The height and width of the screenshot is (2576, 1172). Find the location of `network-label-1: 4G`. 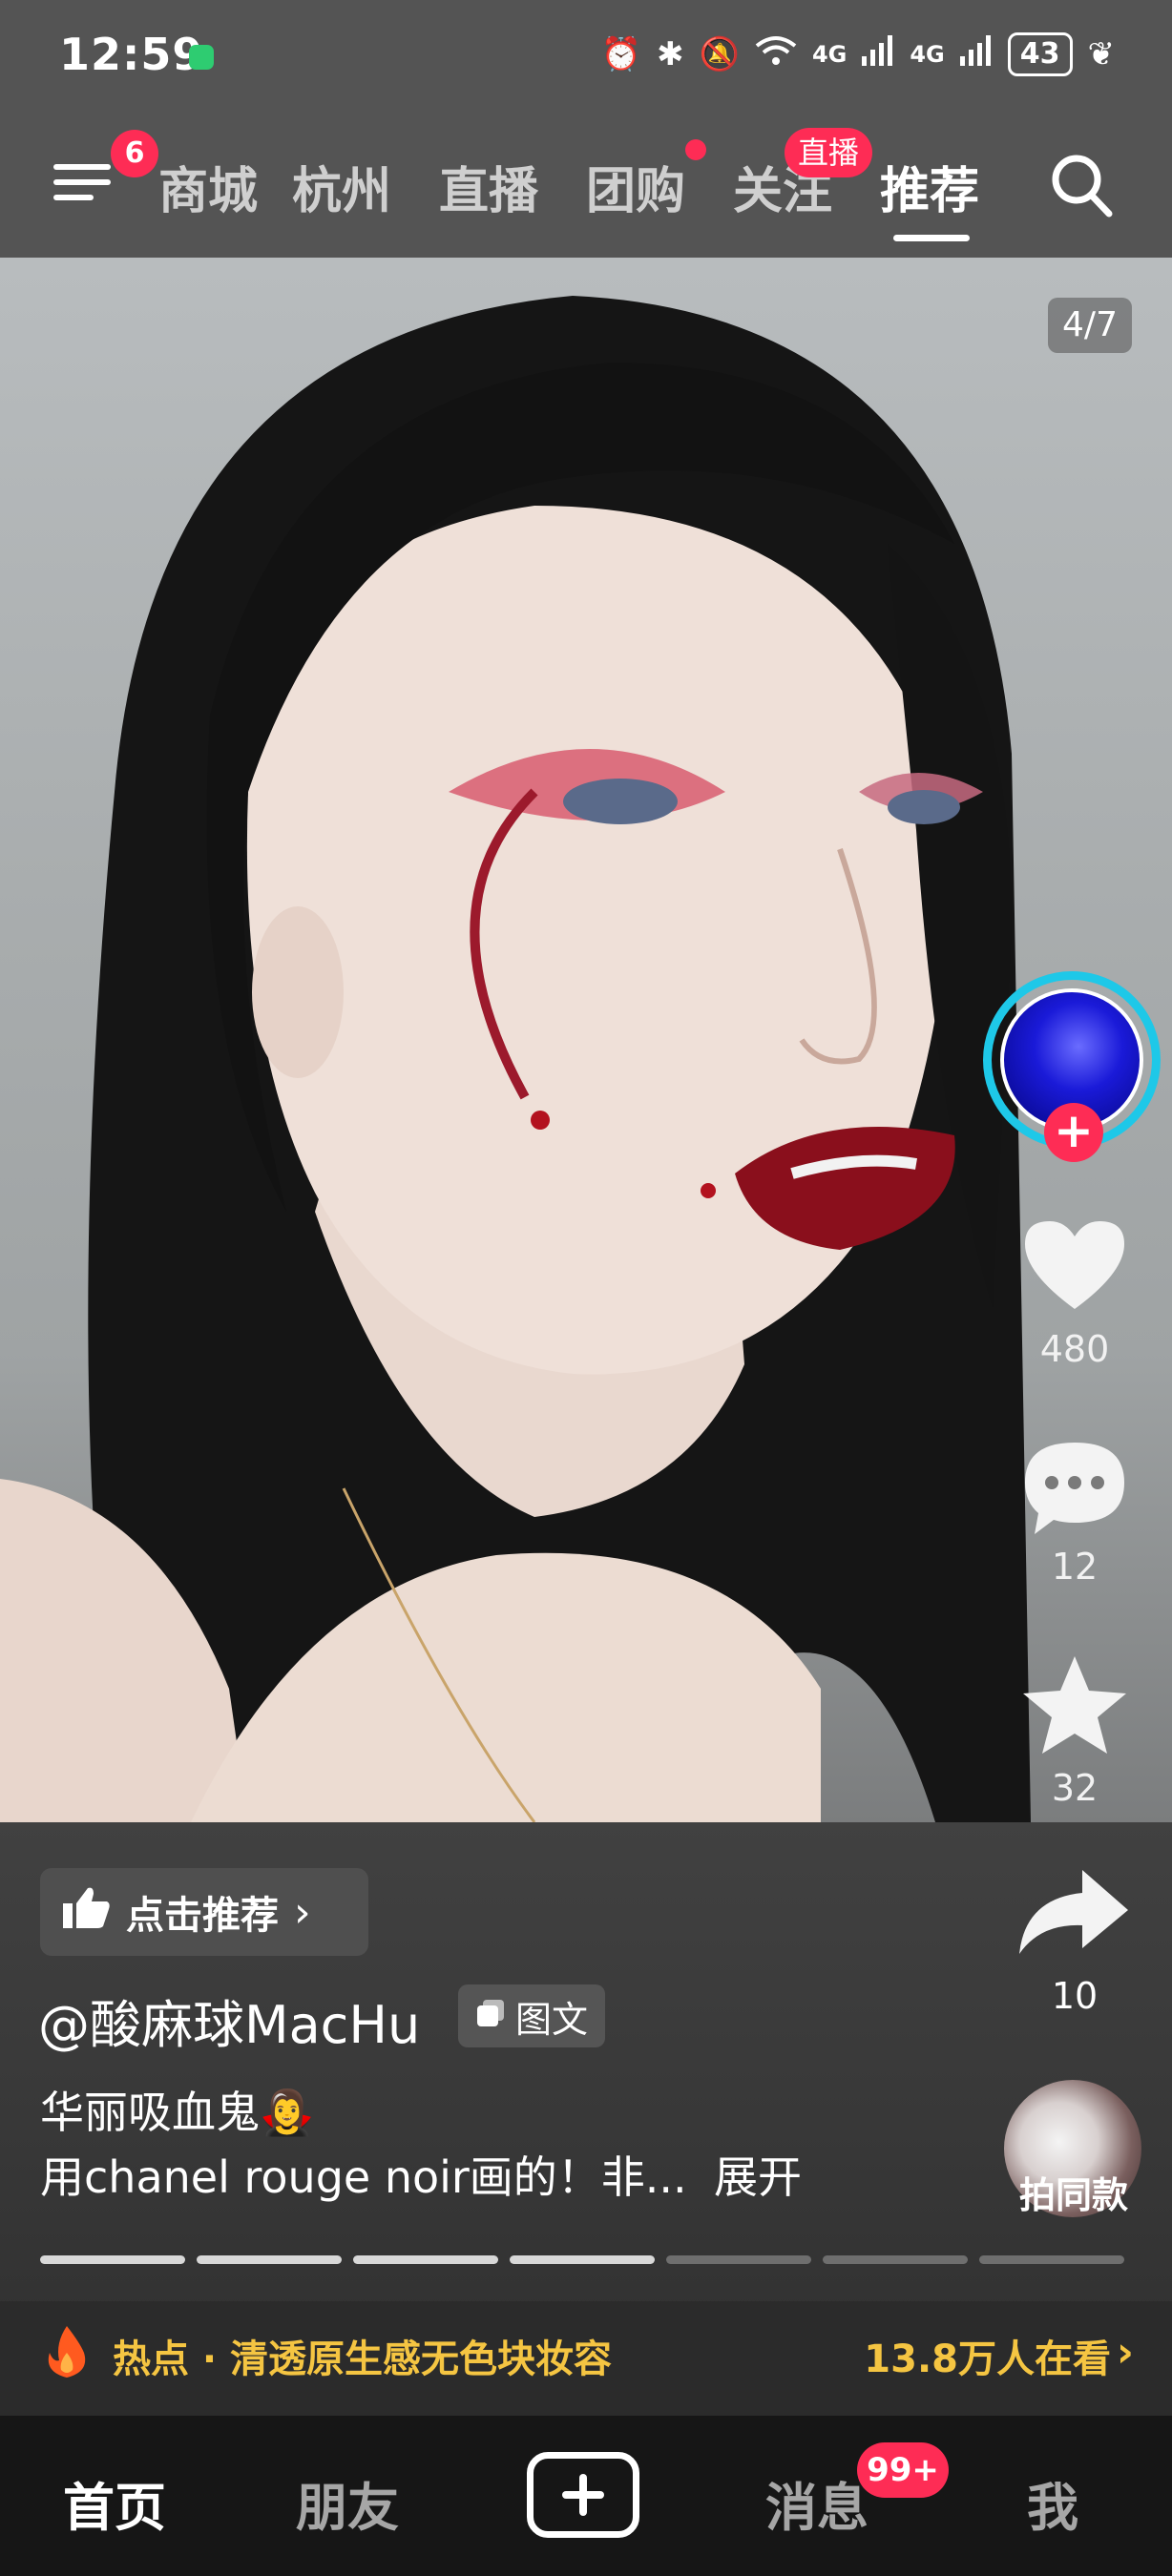

network-label-1: 4G is located at coordinates (829, 54).